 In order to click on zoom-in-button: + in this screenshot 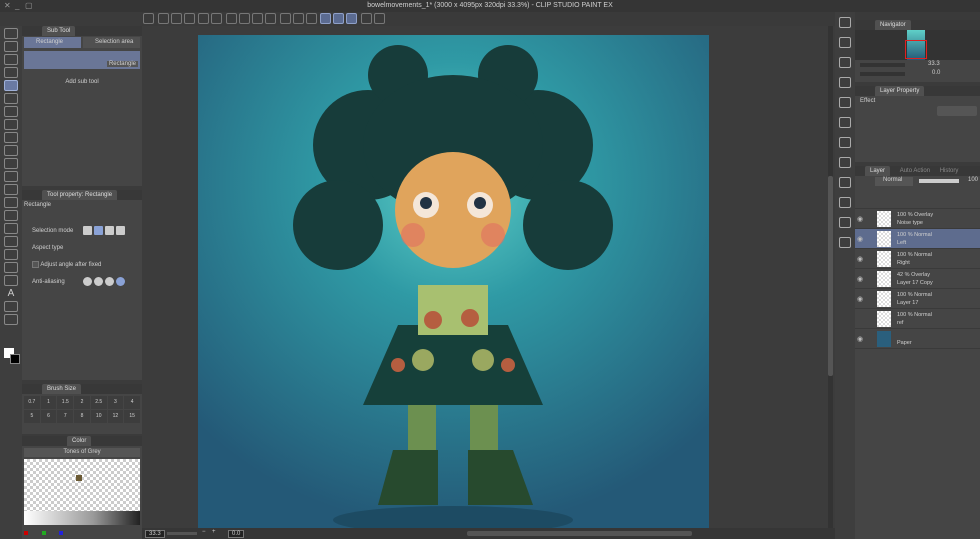, I will do `click(214, 532)`.